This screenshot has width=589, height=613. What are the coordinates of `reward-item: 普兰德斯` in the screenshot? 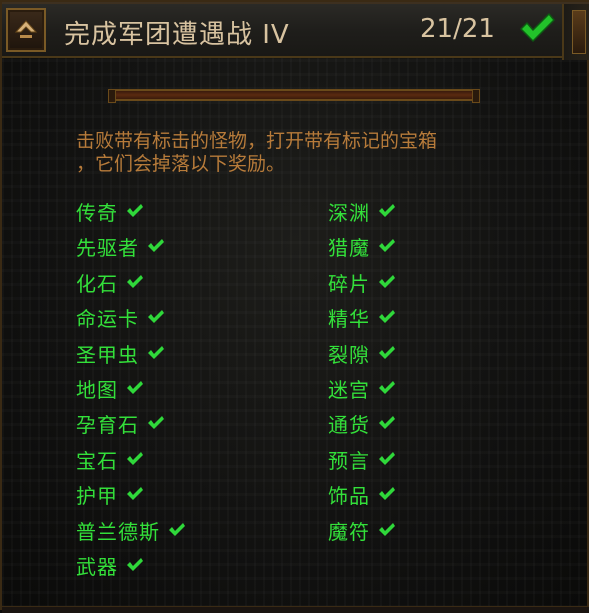 It's located at (131, 530).